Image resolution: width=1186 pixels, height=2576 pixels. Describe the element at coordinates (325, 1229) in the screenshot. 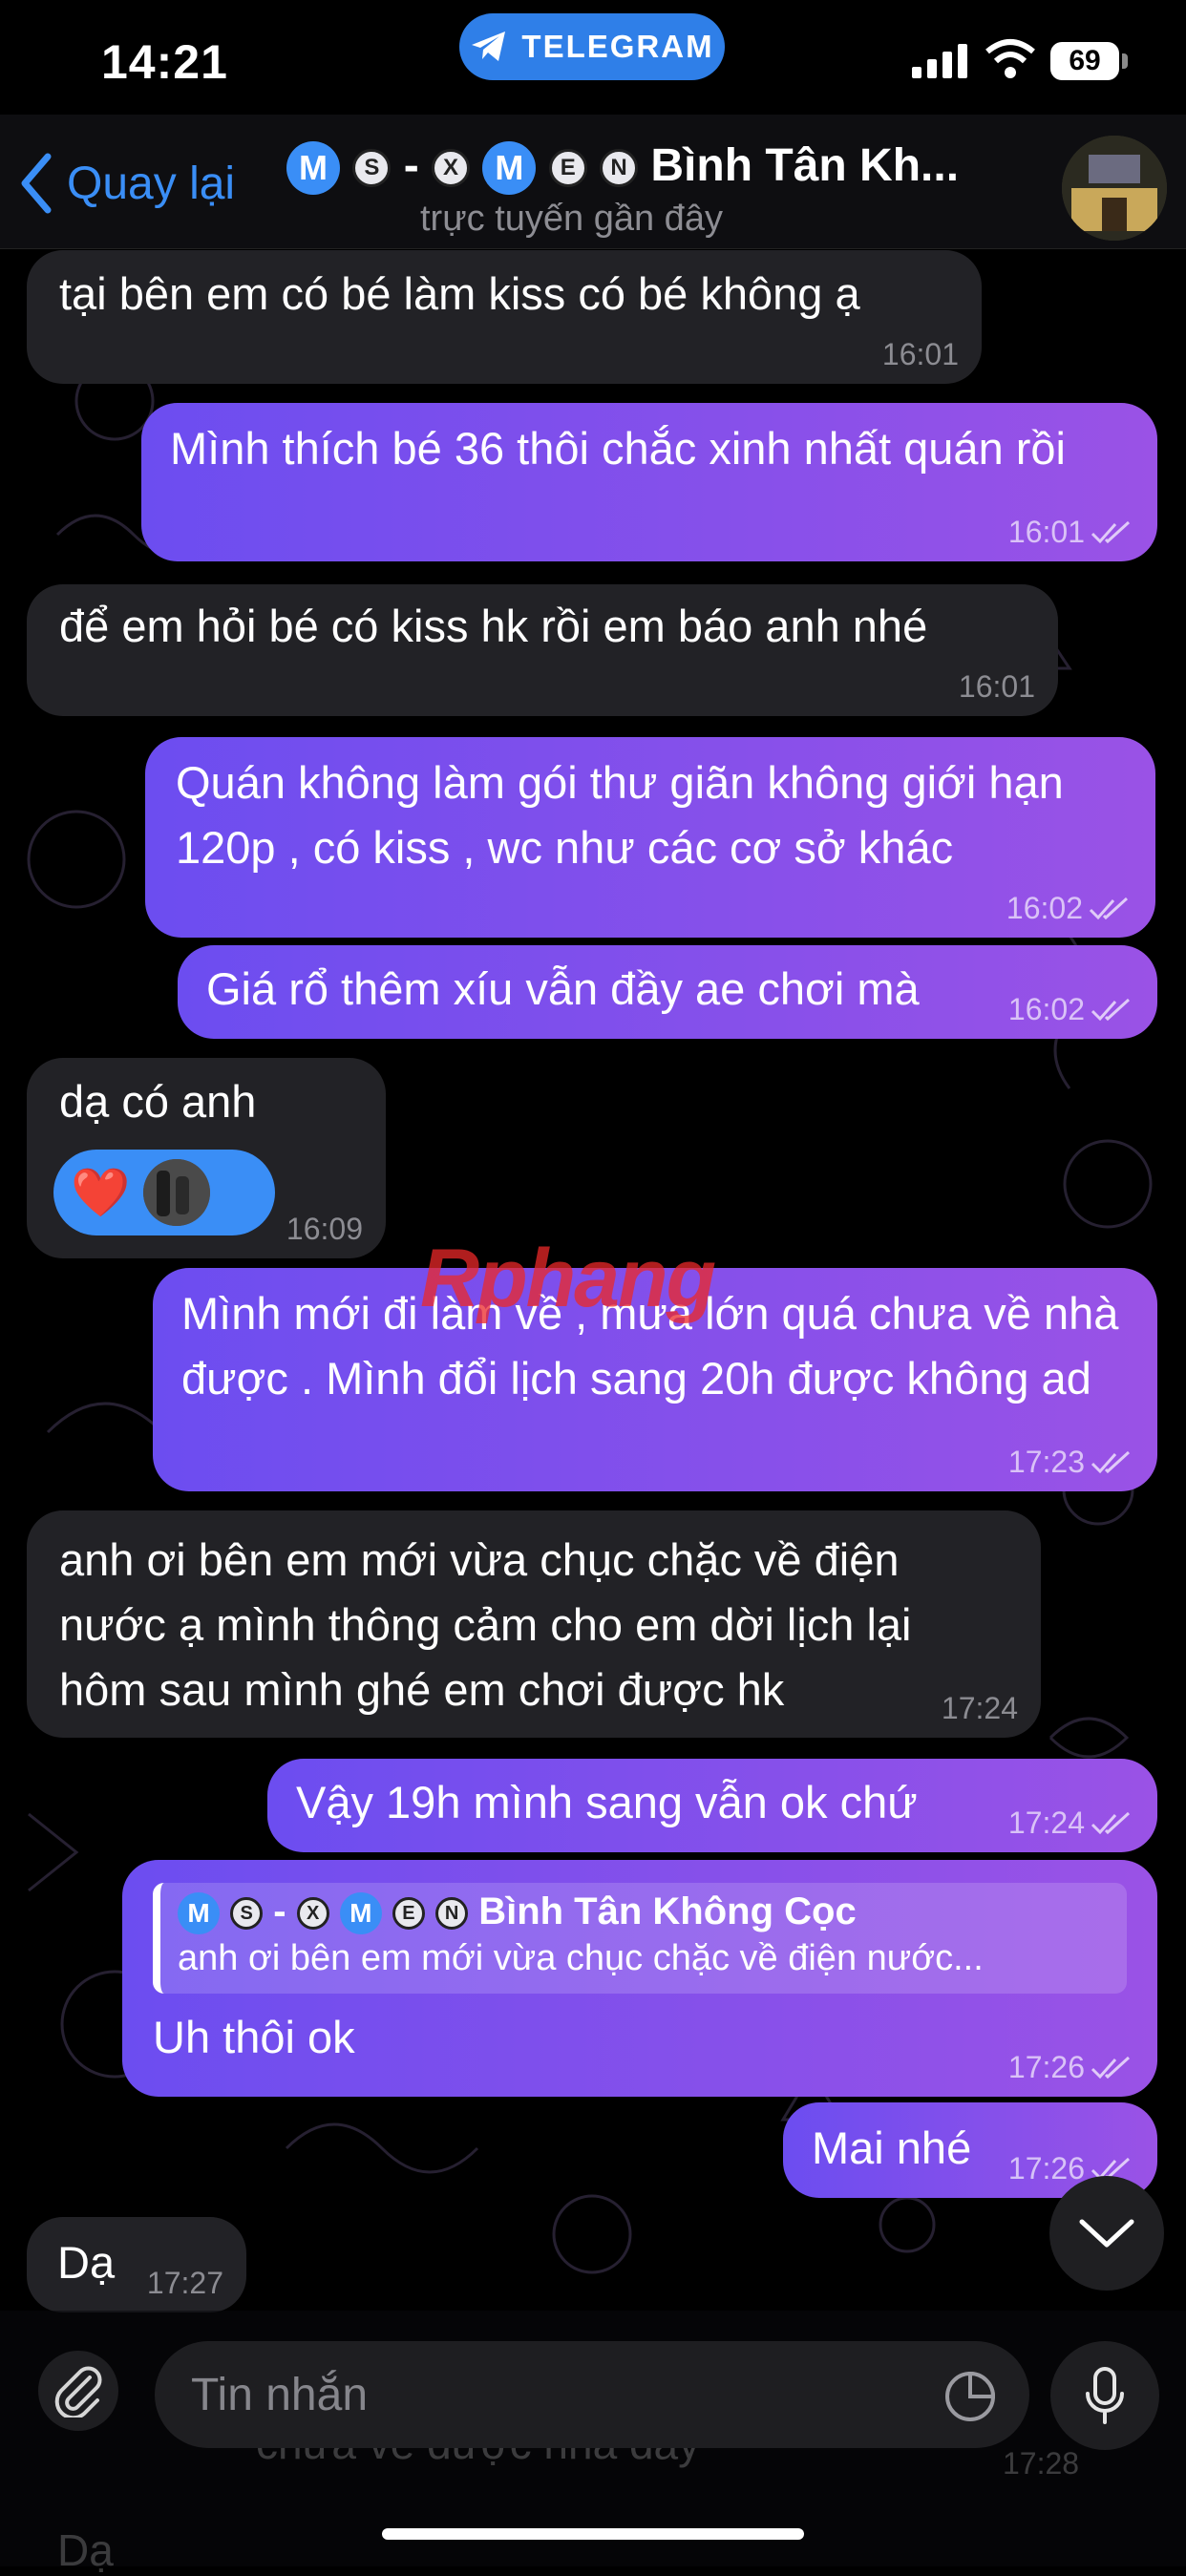

I see `message-time: 16:09` at that location.